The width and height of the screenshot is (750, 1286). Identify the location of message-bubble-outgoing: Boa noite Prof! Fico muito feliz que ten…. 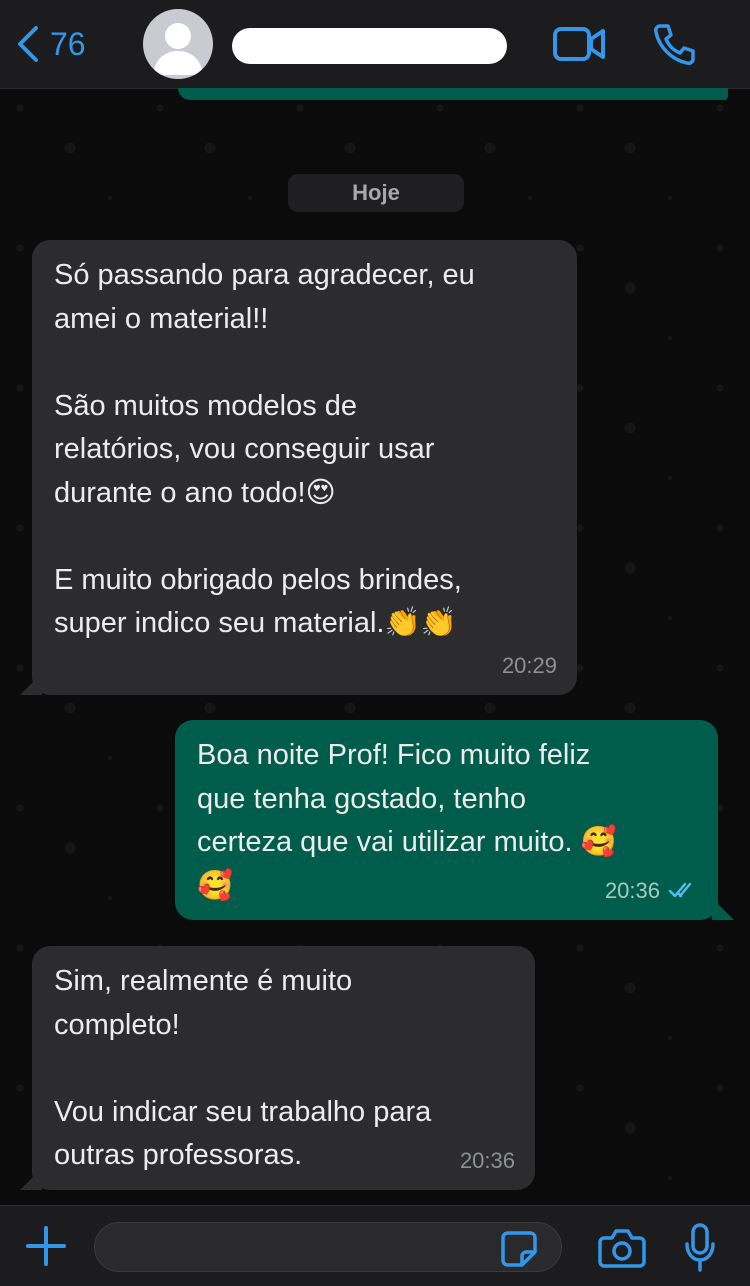
(446, 820).